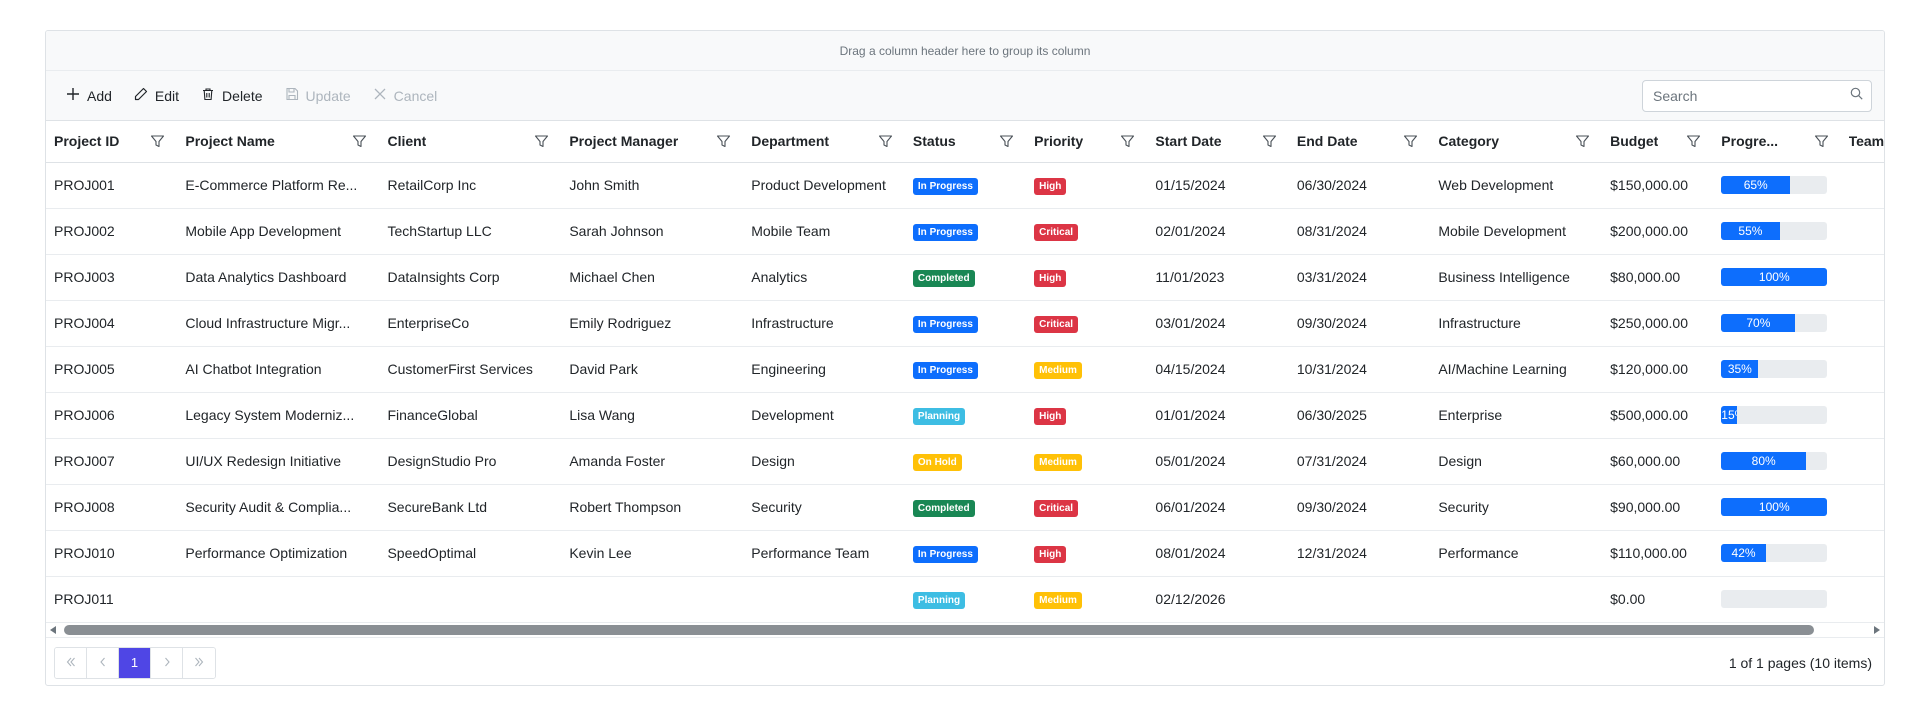  What do you see at coordinates (1777, 323) in the screenshot?
I see `cell-progress: 70%` at bounding box center [1777, 323].